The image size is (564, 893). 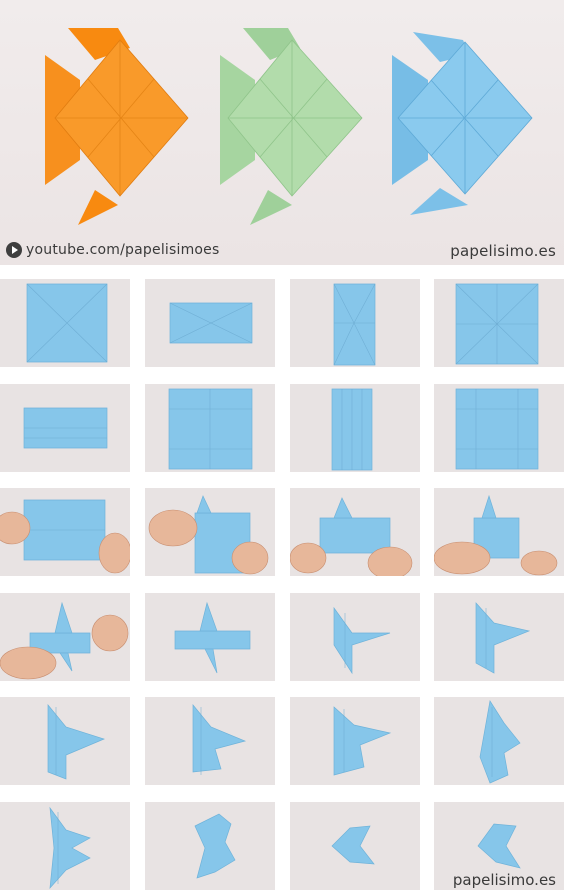 I want to click on youtube-credit: youtube.com/papelisimoes, so click(x=113, y=250).